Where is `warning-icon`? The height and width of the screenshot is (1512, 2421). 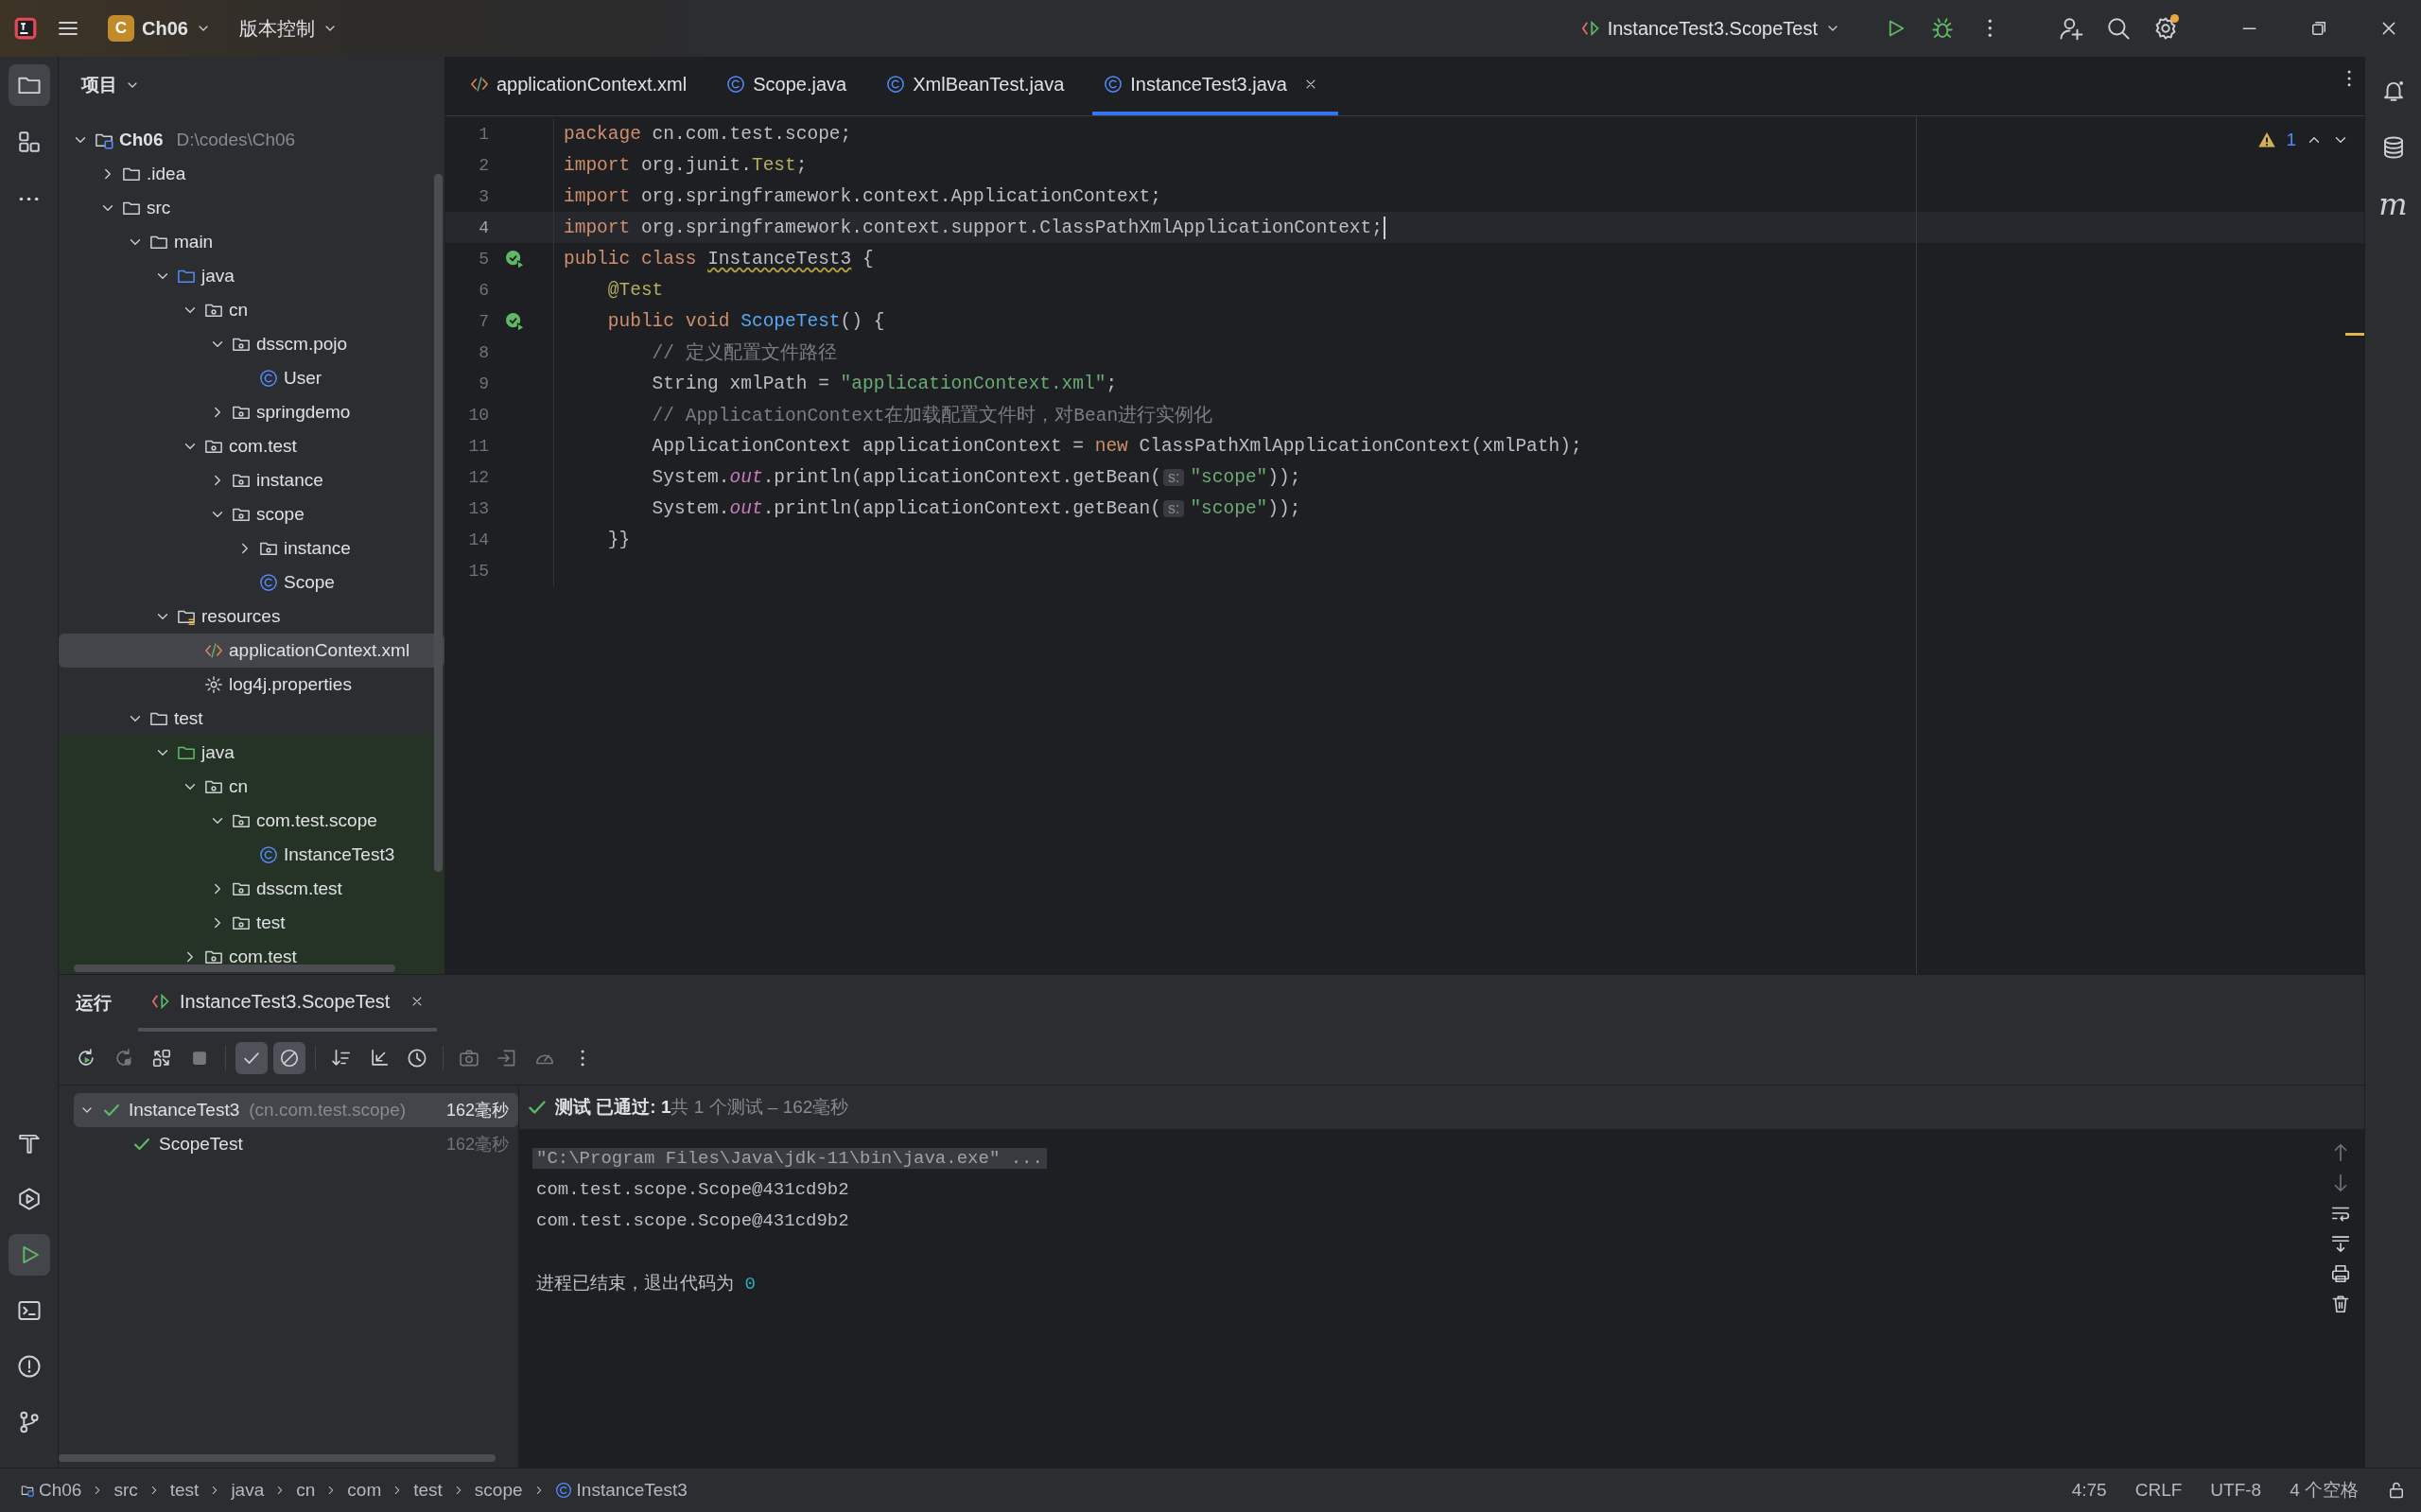 warning-icon is located at coordinates (2267, 139).